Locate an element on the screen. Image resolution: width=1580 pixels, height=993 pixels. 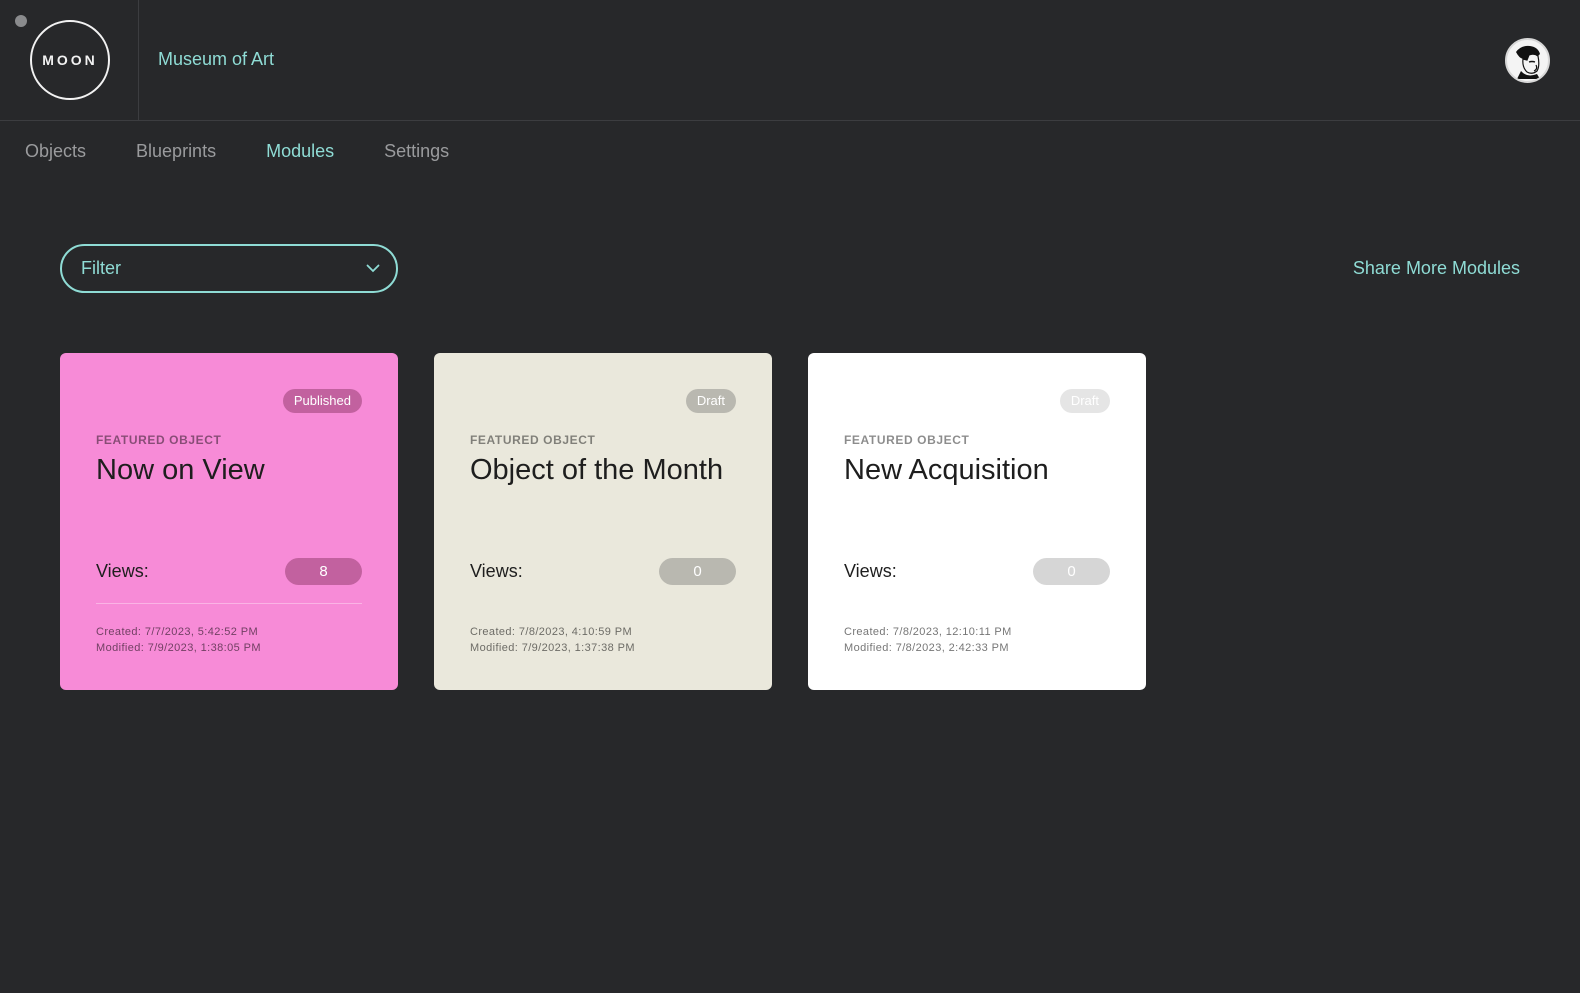
nav-blueprints: Blueprints is located at coordinates (176, 151).